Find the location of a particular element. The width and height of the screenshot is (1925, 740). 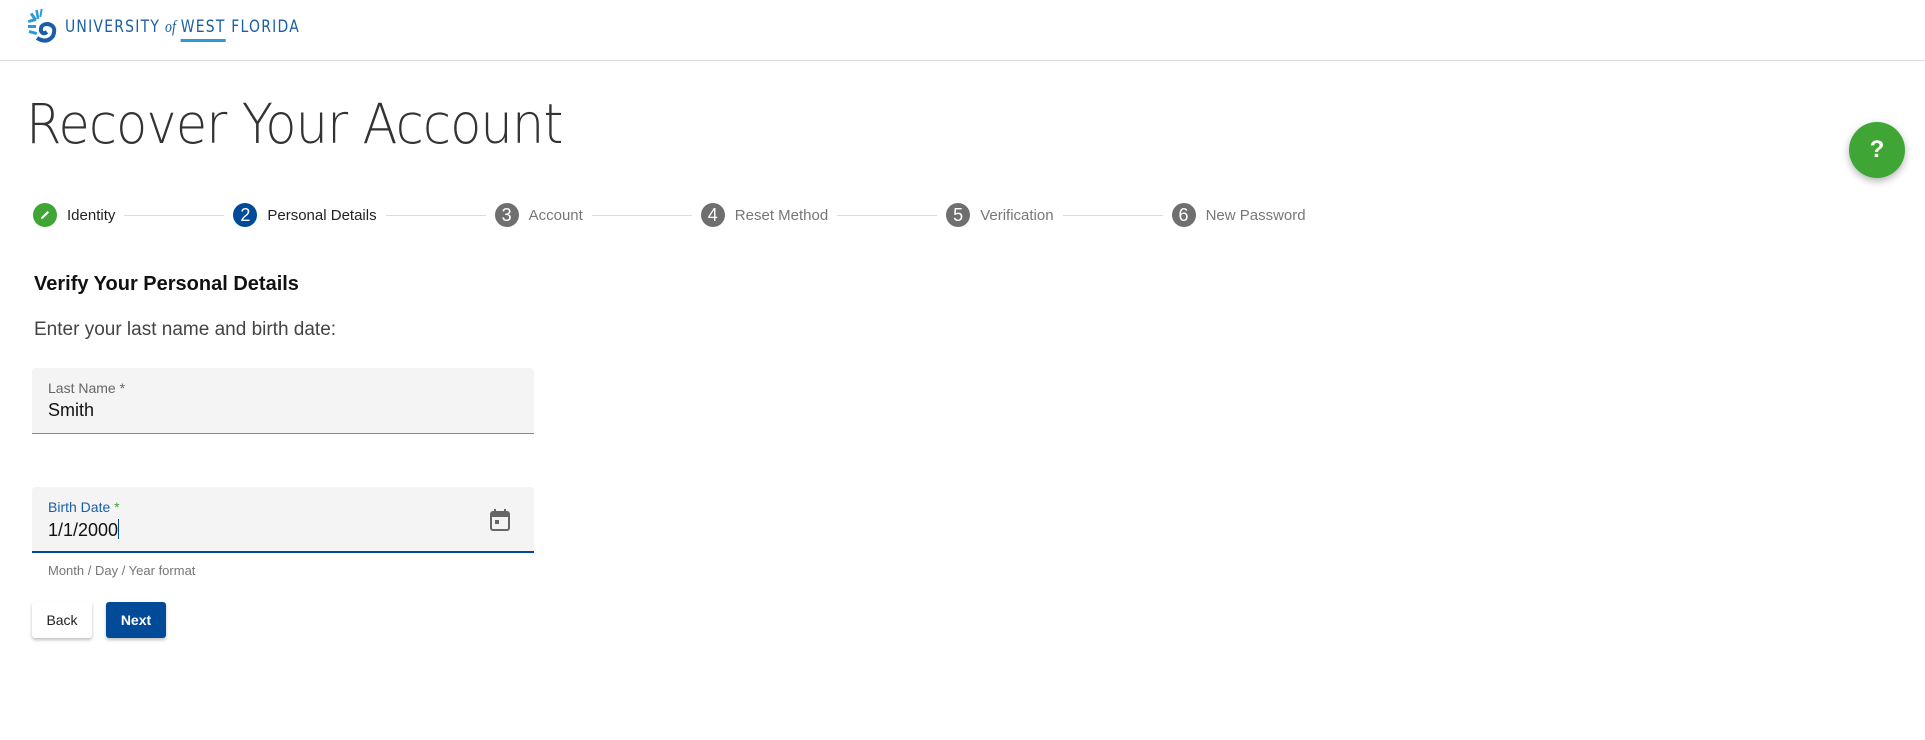

birth-date-field: Birth Date * 1/1/2000 is located at coordinates (283, 520).